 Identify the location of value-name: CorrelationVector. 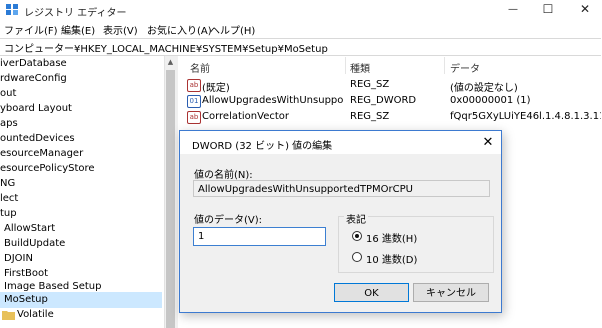
(272, 116).